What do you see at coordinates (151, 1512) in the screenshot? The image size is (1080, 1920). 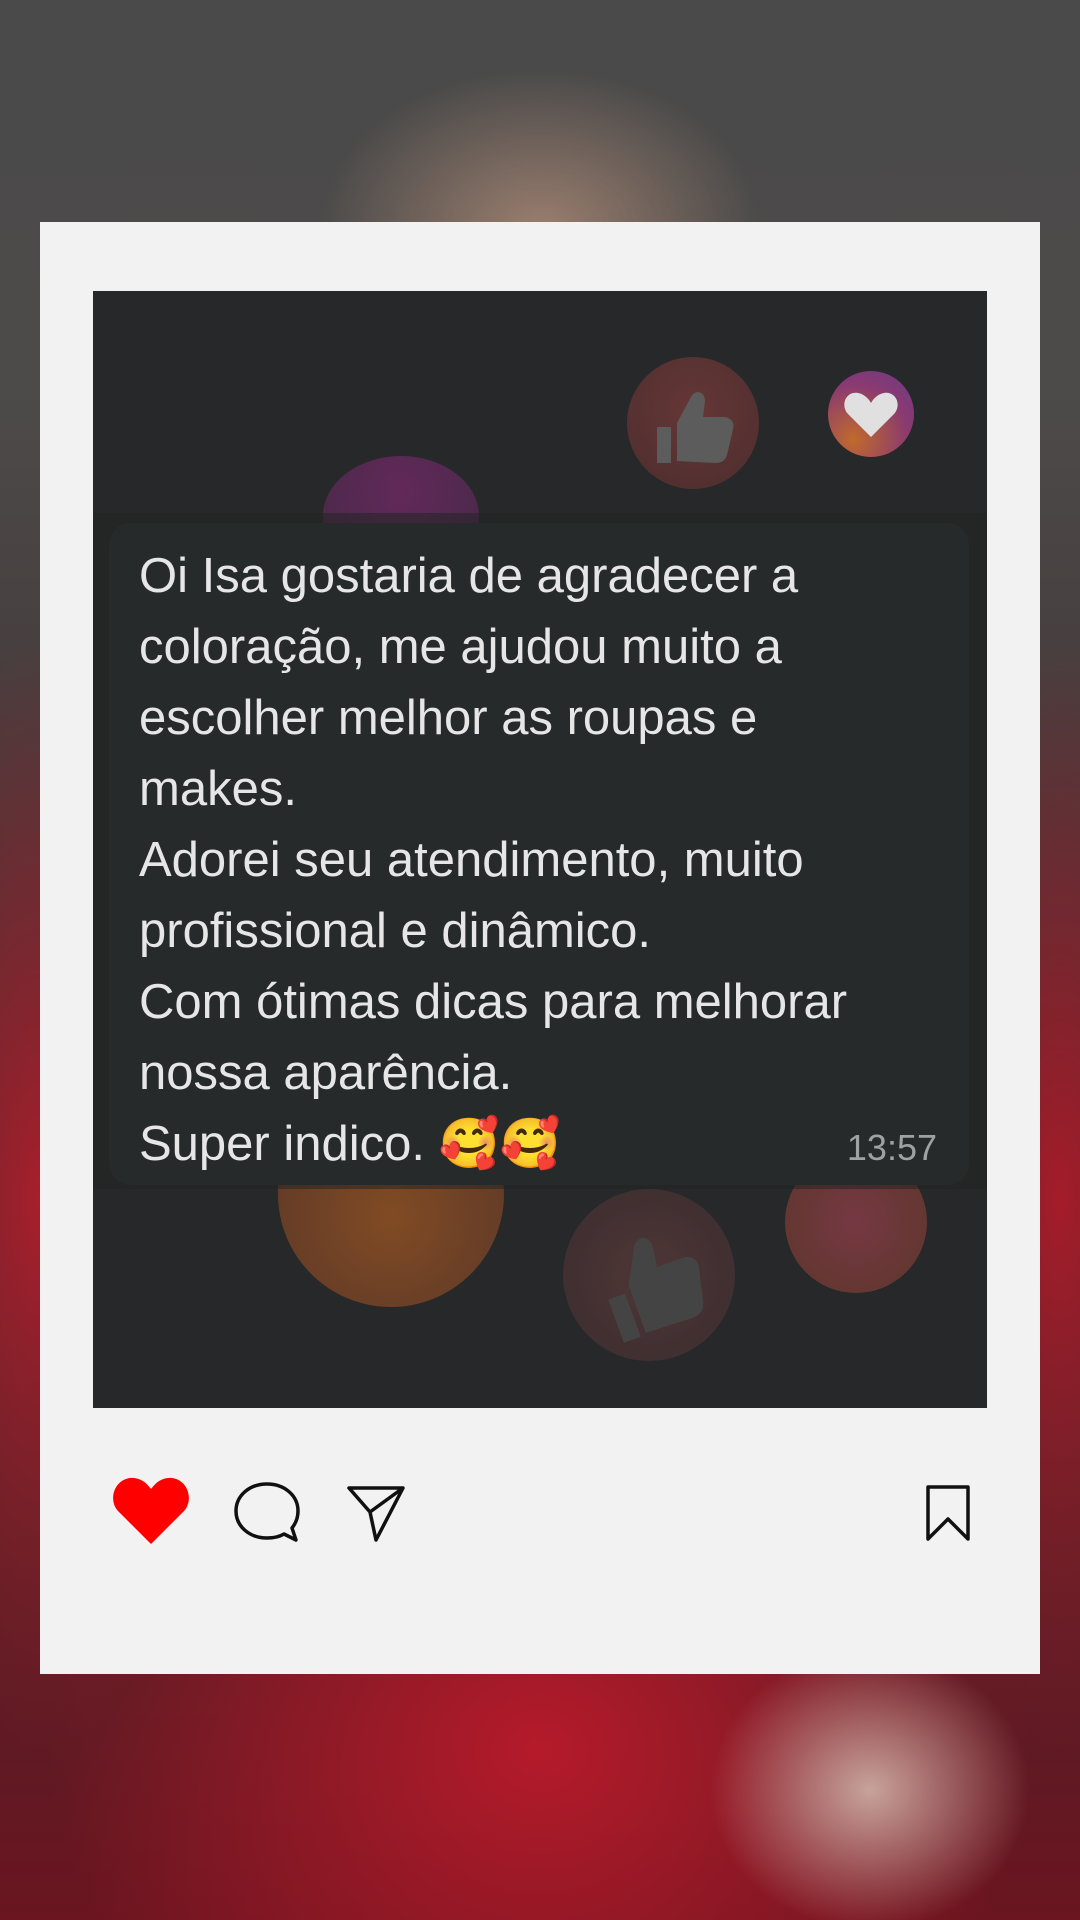 I see `heart-icon` at bounding box center [151, 1512].